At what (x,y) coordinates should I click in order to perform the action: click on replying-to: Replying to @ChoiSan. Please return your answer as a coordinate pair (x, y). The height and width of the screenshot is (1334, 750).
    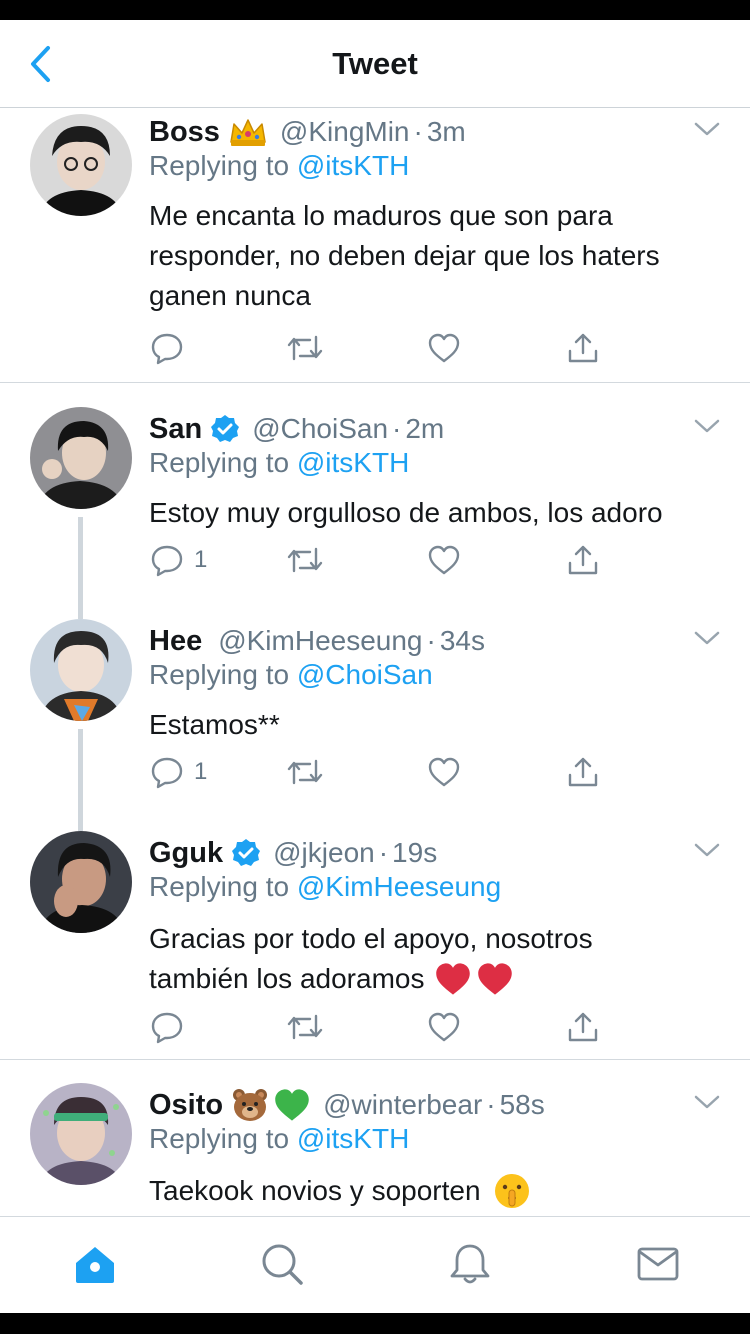
    Looking at the image, I should click on (291, 674).